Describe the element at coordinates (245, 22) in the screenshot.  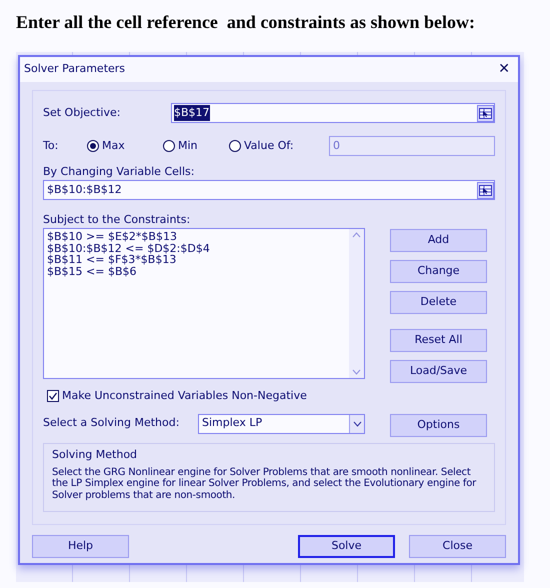
I see `page-heading: Enter all the cell reference and constraints as shown below:` at that location.